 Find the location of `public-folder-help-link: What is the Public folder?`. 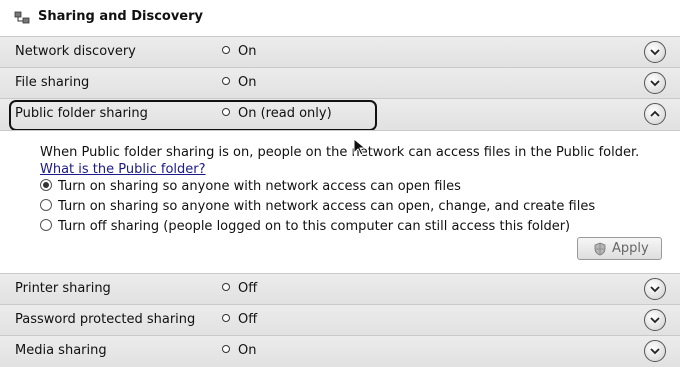

public-folder-help-link: What is the Public folder? is located at coordinates (123, 169).